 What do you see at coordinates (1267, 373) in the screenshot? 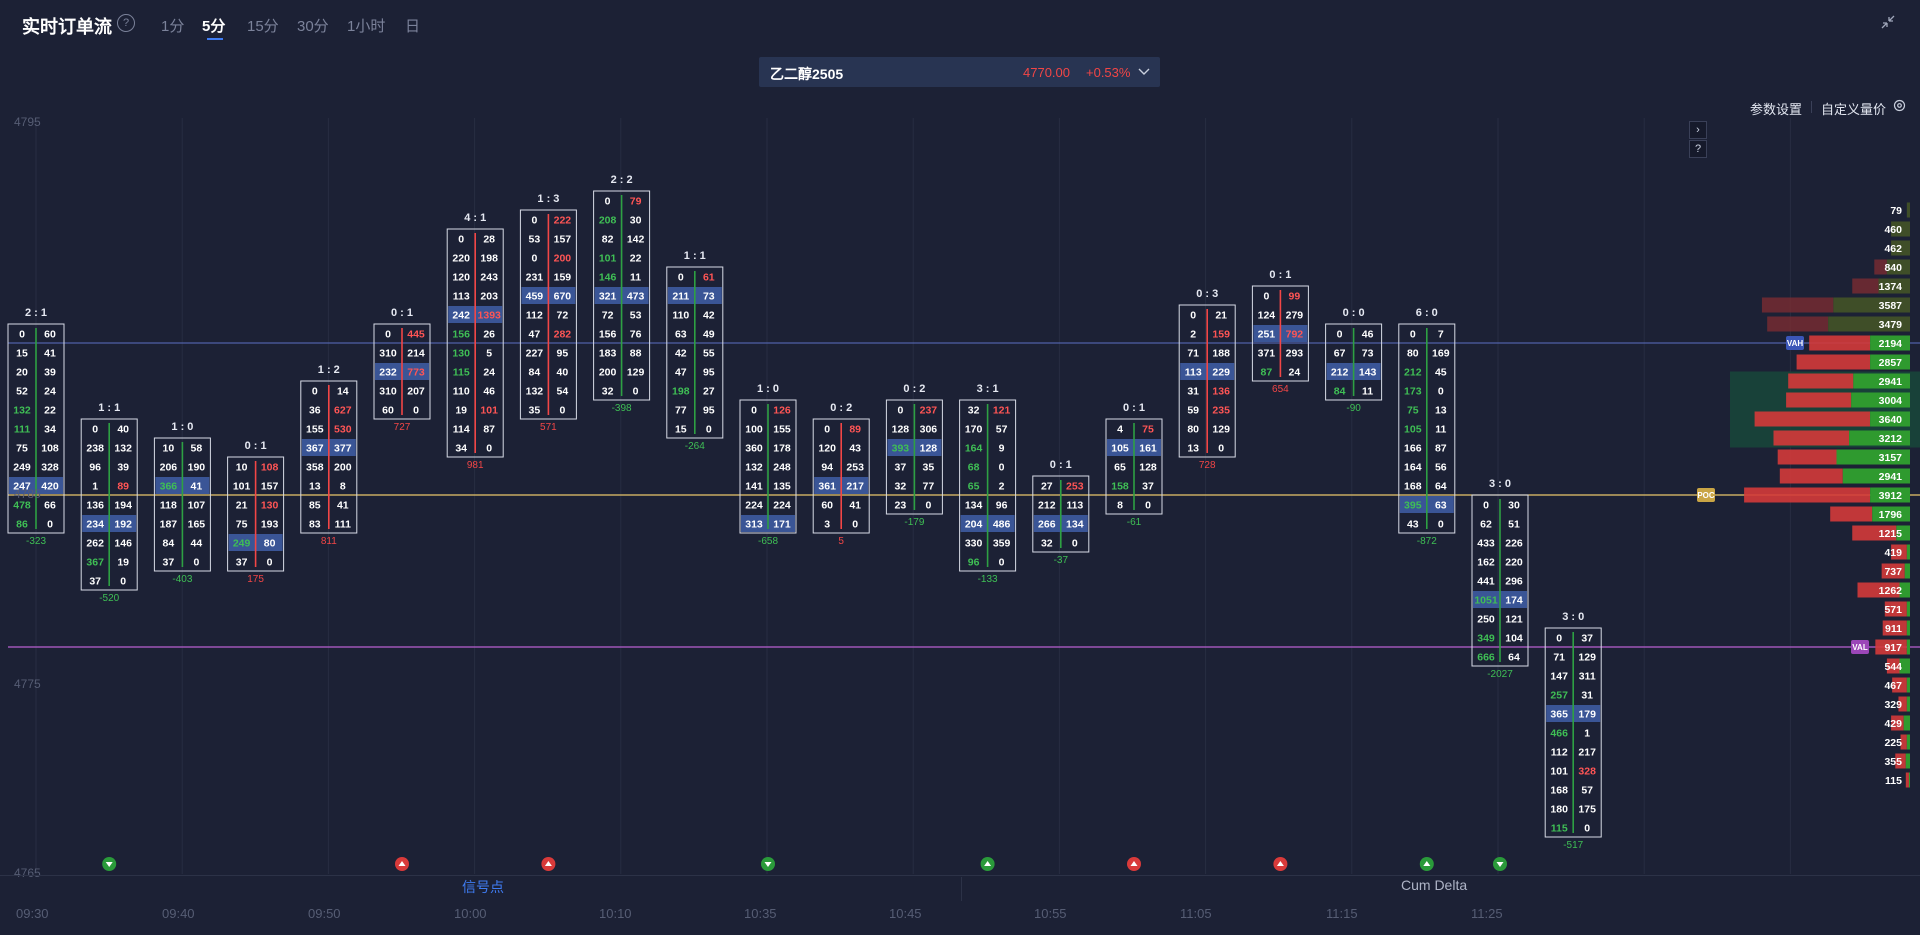
I see `bar-bid-value: 87` at bounding box center [1267, 373].